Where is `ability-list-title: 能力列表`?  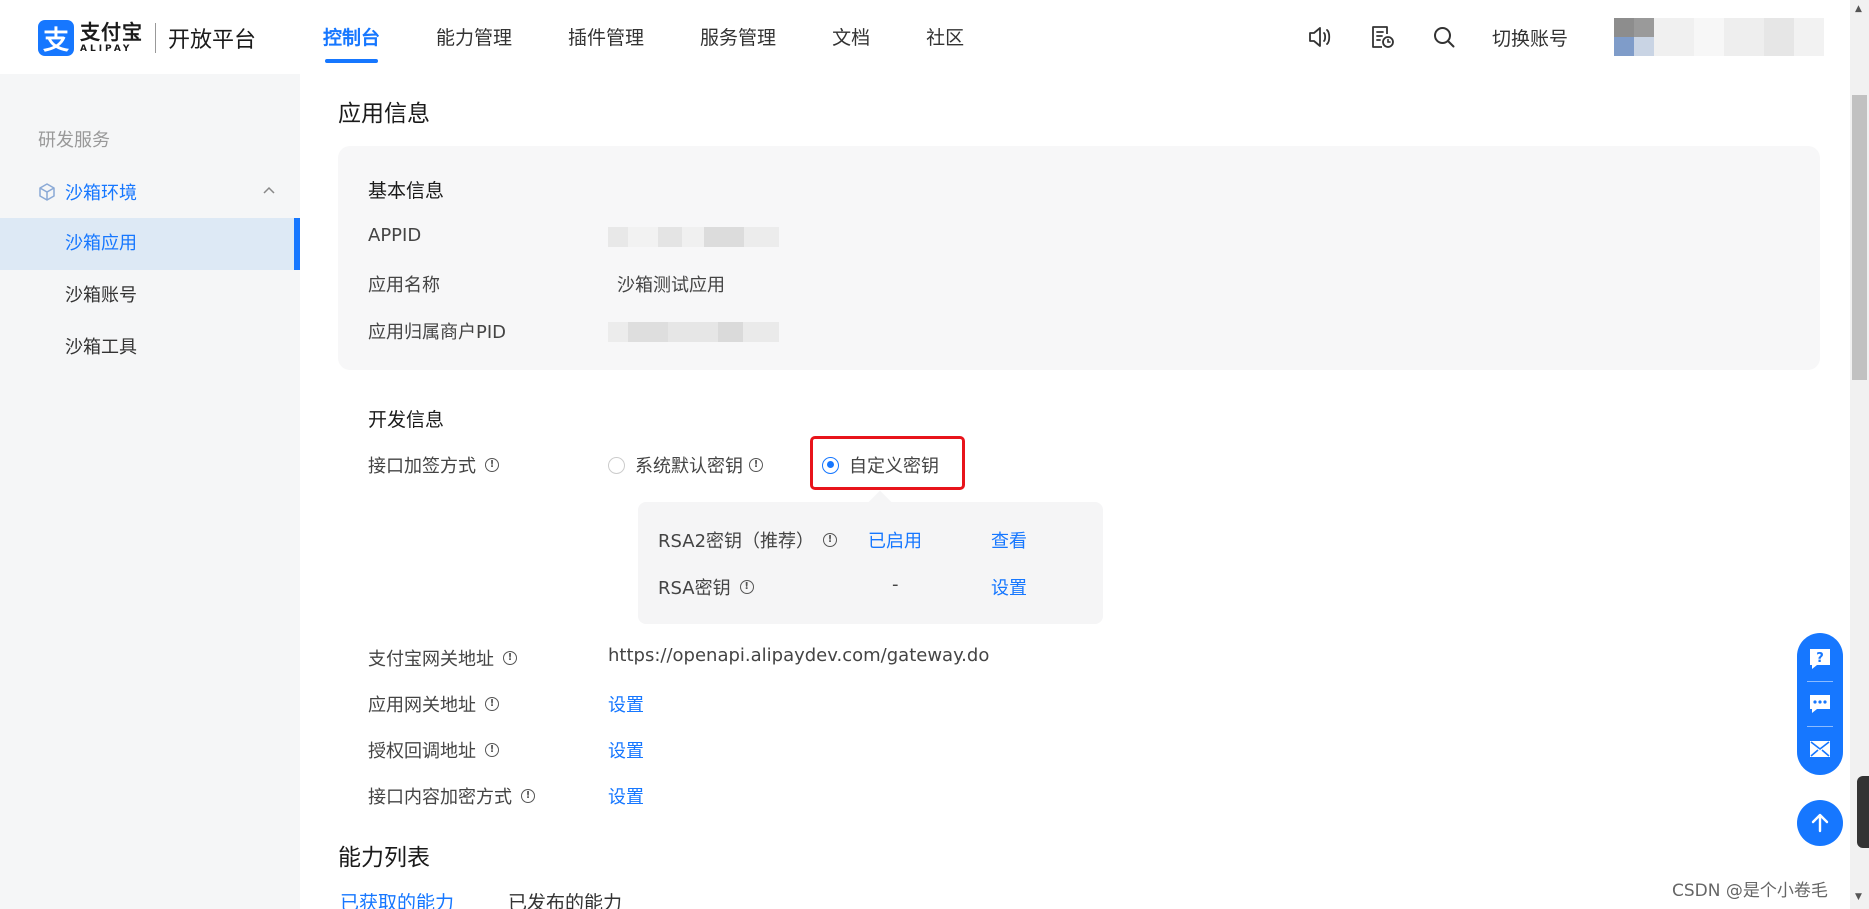 ability-list-title: 能力列表 is located at coordinates (384, 858).